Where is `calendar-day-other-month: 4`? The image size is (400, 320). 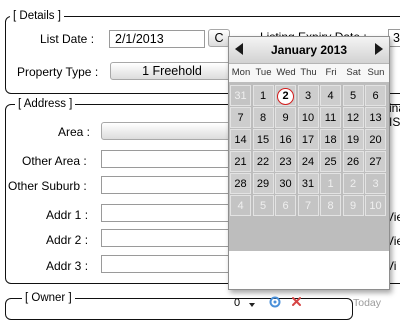
calendar-day-other-month: 4 is located at coordinates (240, 205).